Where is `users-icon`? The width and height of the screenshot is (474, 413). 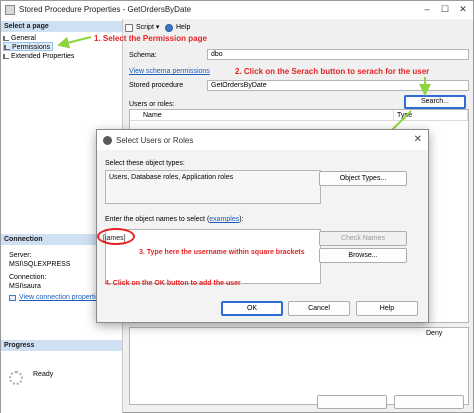
users-icon is located at coordinates (107, 140).